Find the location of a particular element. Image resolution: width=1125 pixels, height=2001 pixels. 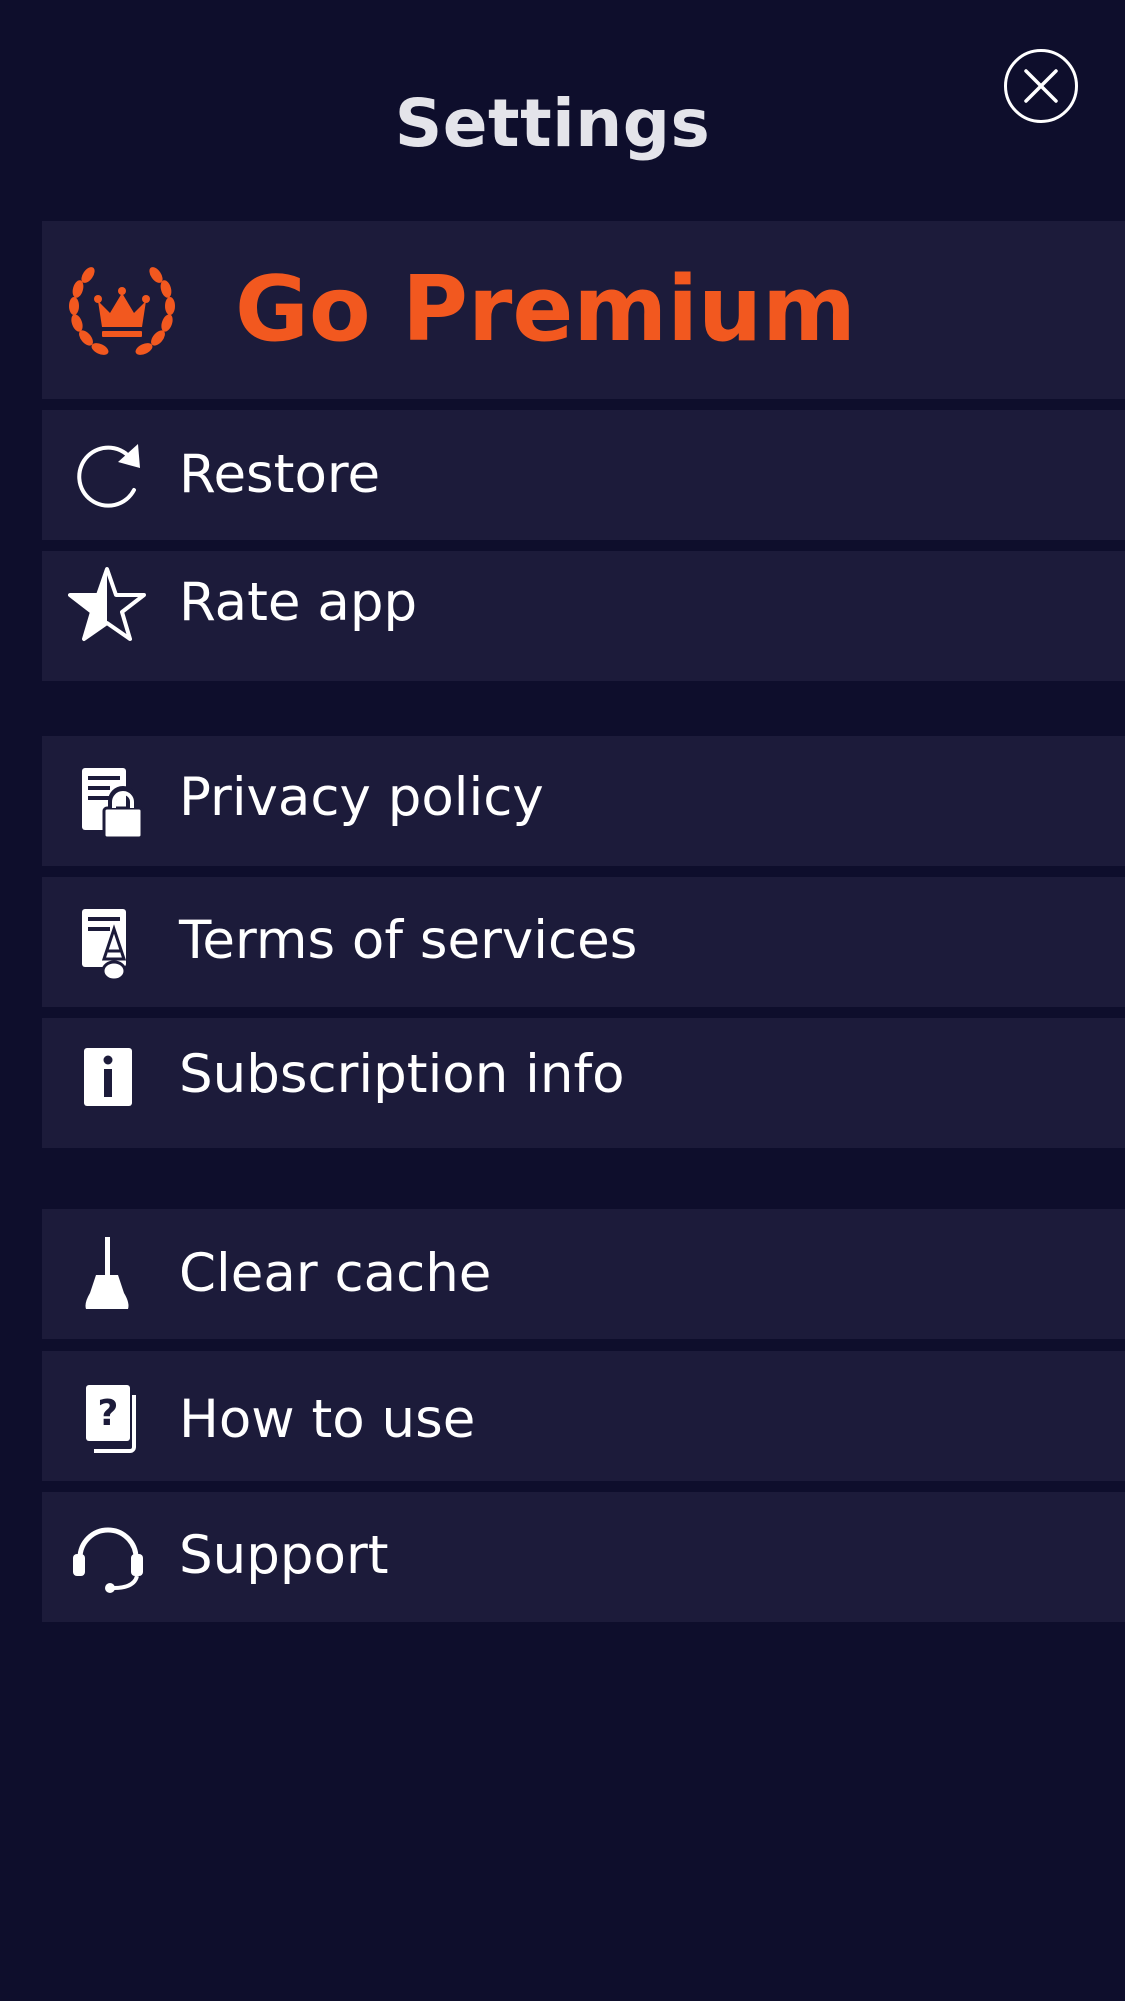

support-item: Support is located at coordinates (583, 1557).